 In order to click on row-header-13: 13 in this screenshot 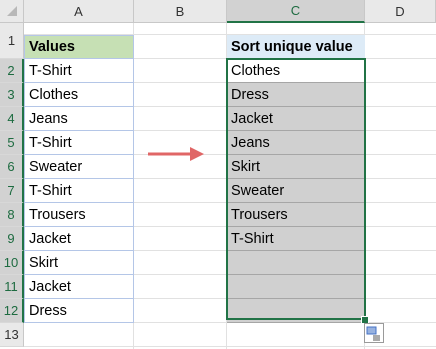, I will do `click(12, 335)`.